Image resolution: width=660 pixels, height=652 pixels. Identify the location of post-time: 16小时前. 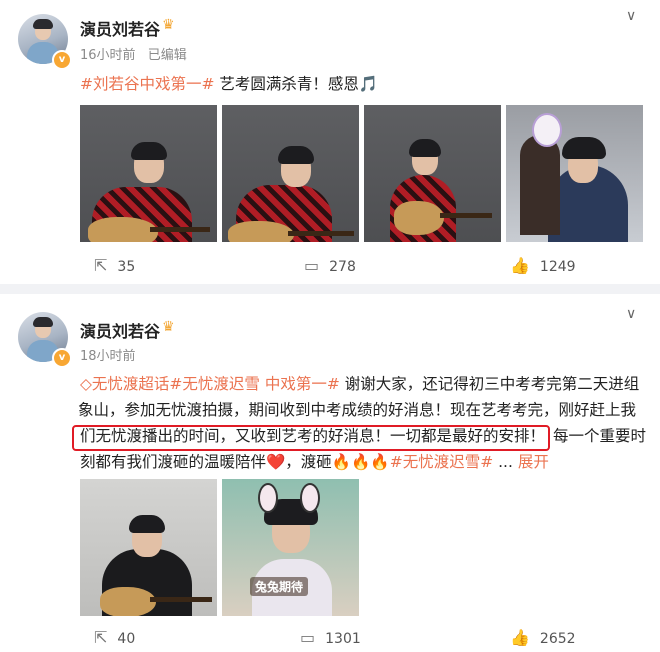
(108, 55).